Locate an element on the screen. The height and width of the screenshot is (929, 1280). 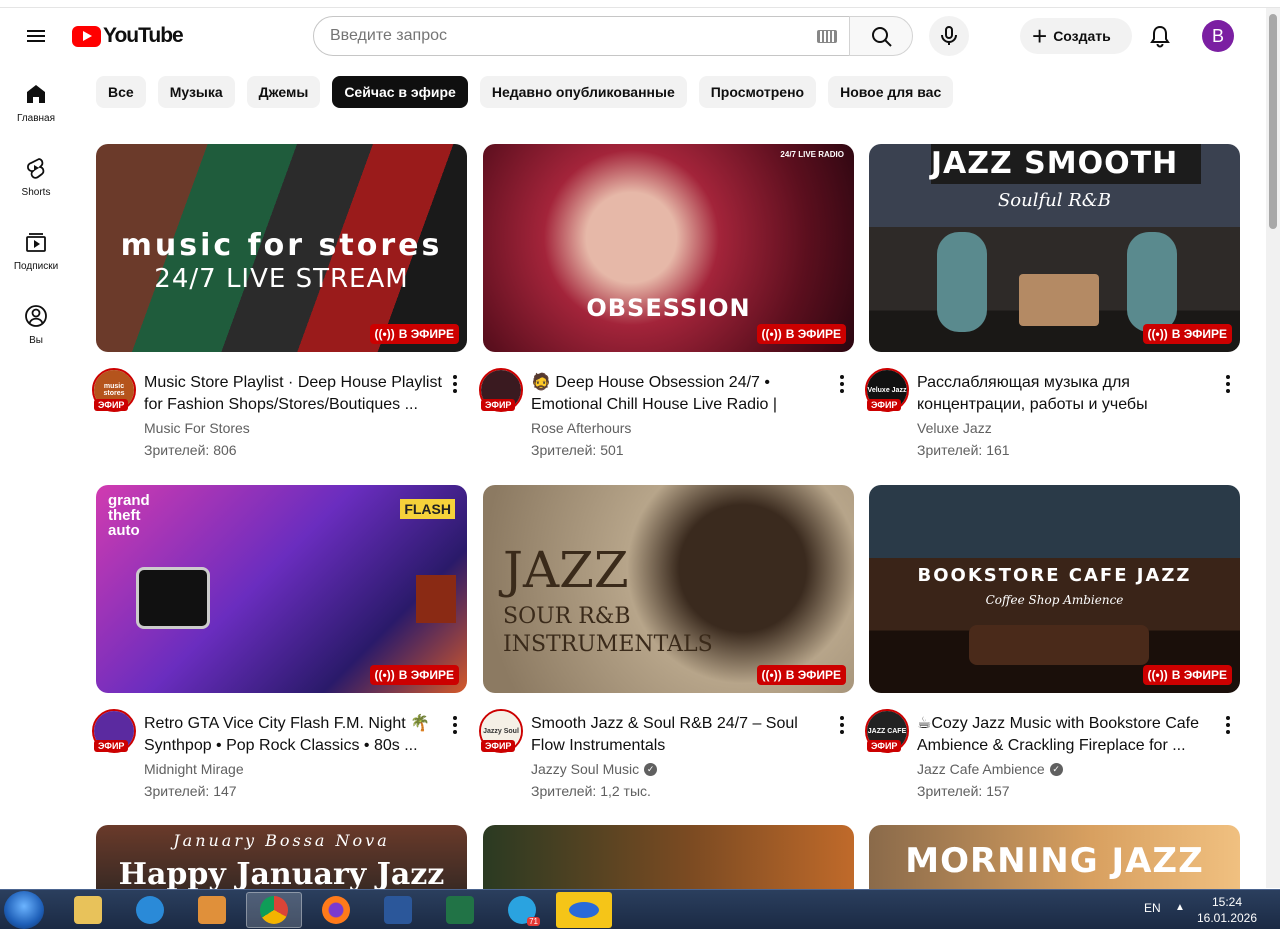
youtube-play-icon is located at coordinates (86, 36).